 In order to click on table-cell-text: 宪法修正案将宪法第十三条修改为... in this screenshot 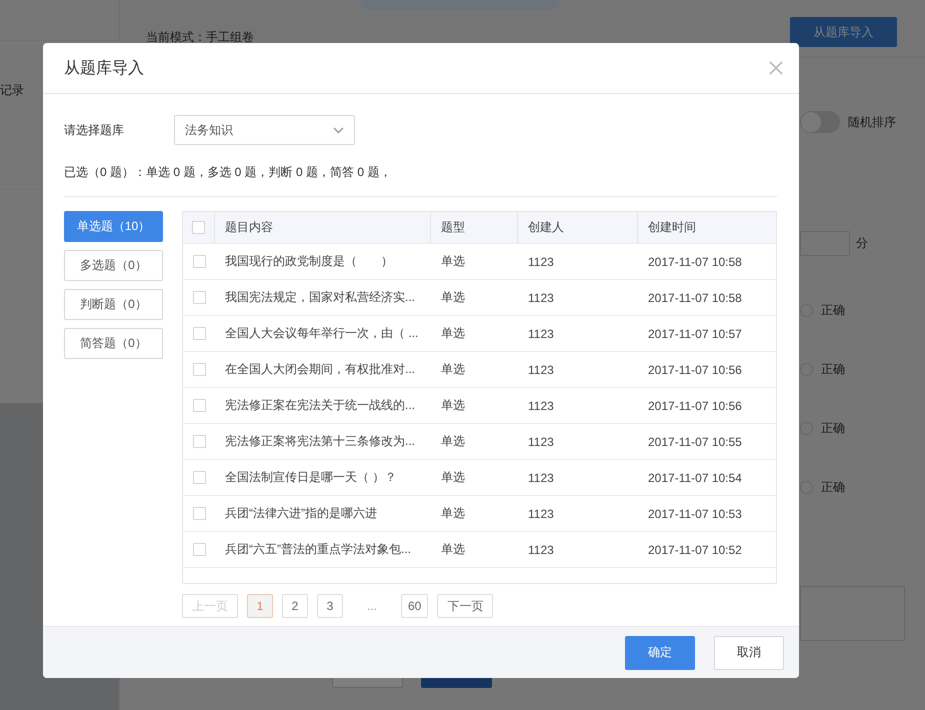, I will do `click(320, 441)`.